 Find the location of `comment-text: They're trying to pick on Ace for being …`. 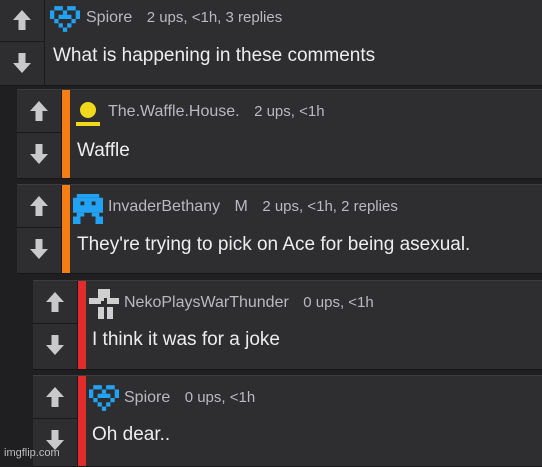

comment-text: They're trying to pick on Ace for being … is located at coordinates (274, 244).